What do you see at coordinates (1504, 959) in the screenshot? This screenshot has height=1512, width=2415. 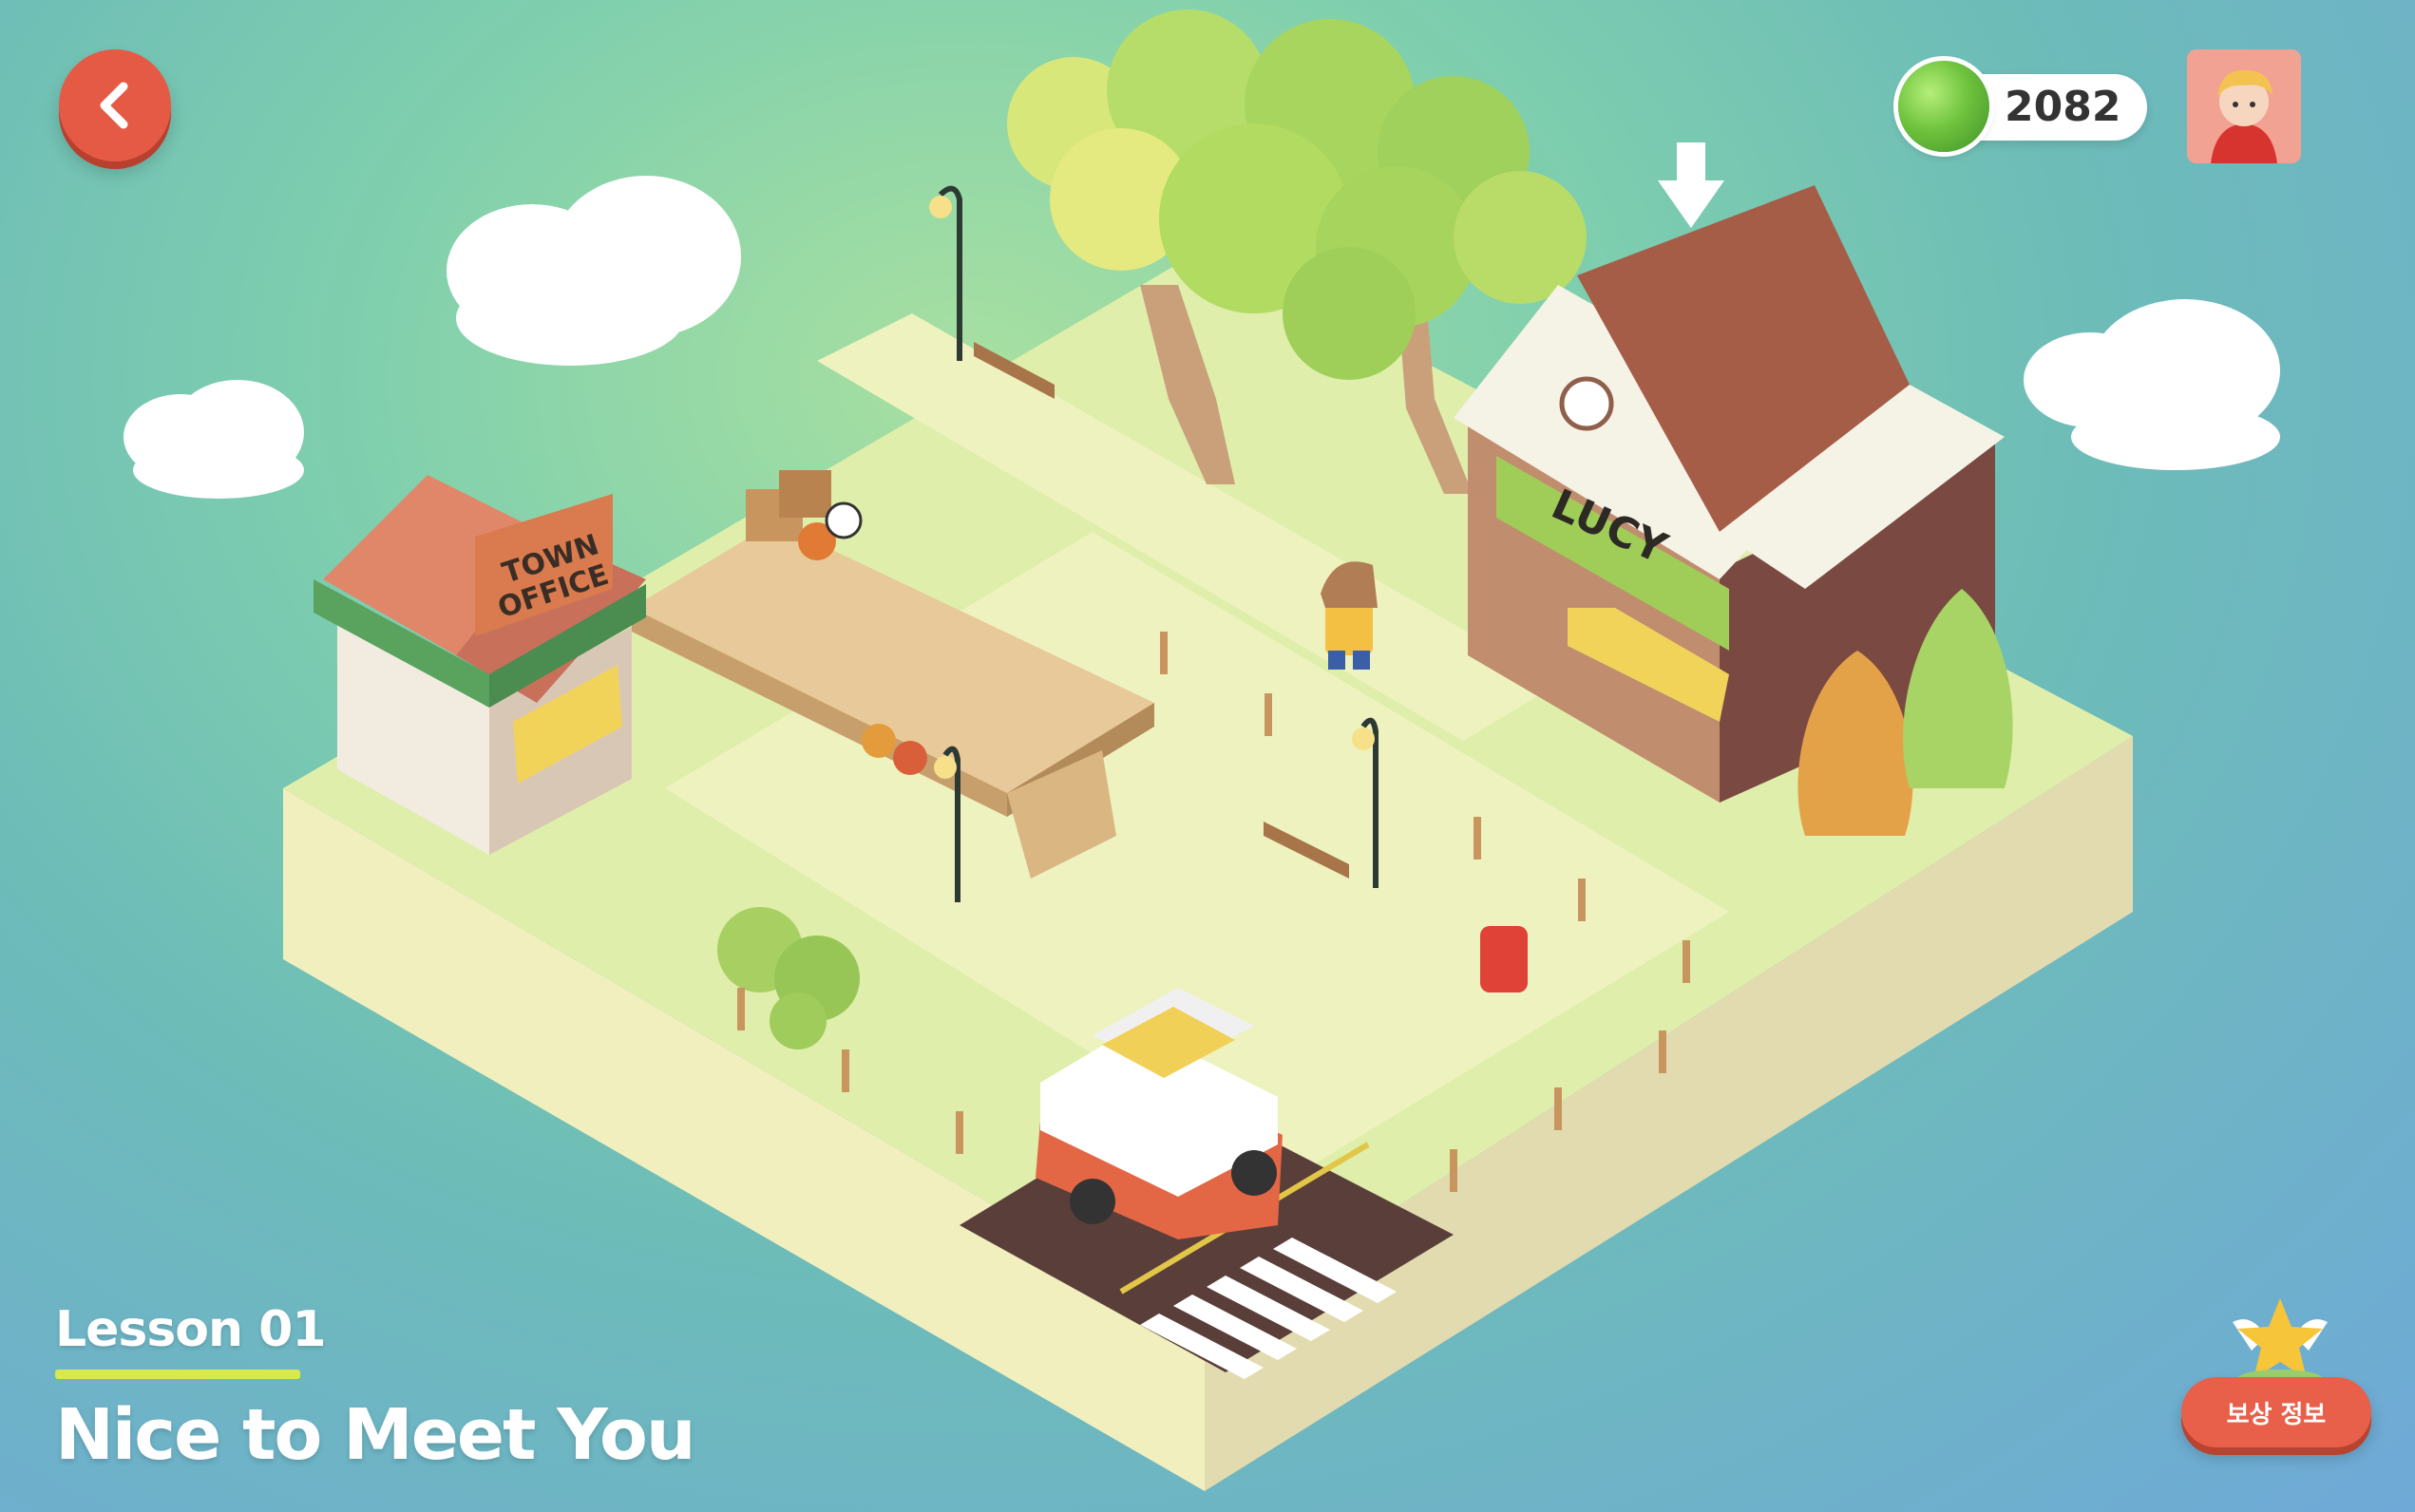 I see `mailbox` at bounding box center [1504, 959].